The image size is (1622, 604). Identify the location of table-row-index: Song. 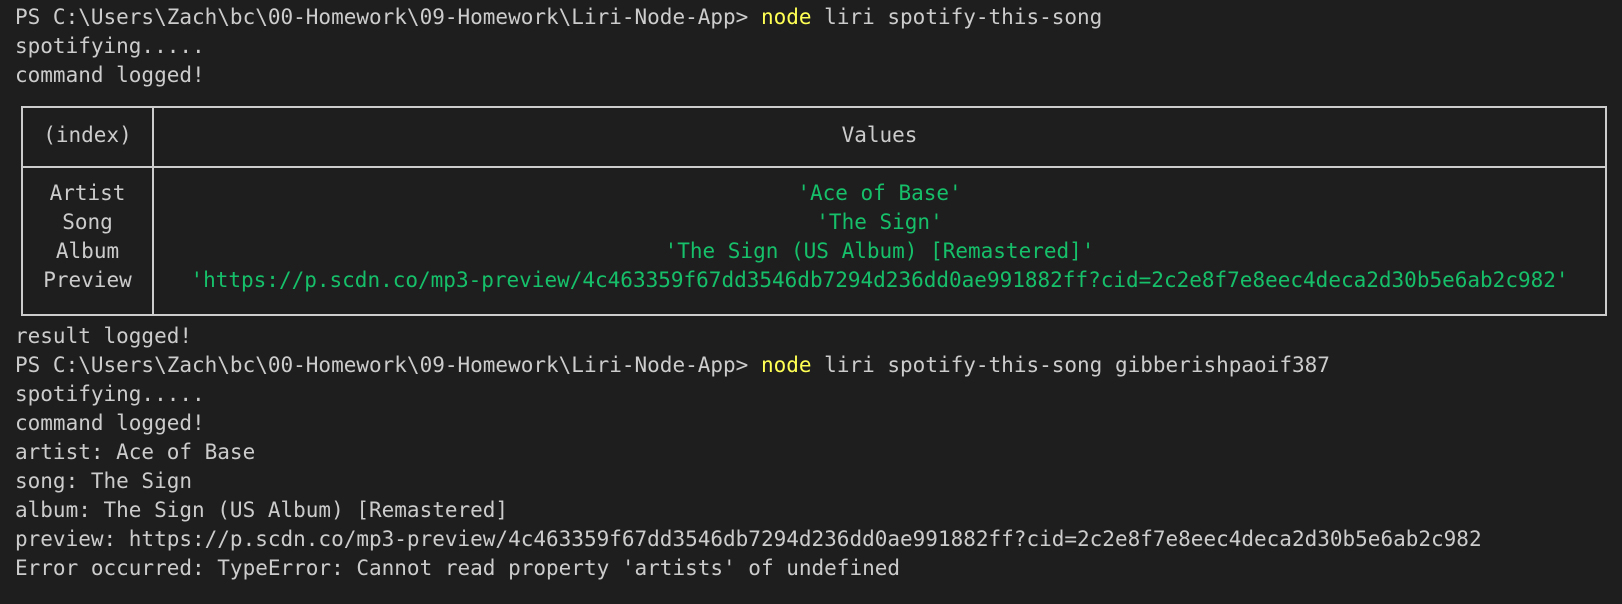
(87, 222).